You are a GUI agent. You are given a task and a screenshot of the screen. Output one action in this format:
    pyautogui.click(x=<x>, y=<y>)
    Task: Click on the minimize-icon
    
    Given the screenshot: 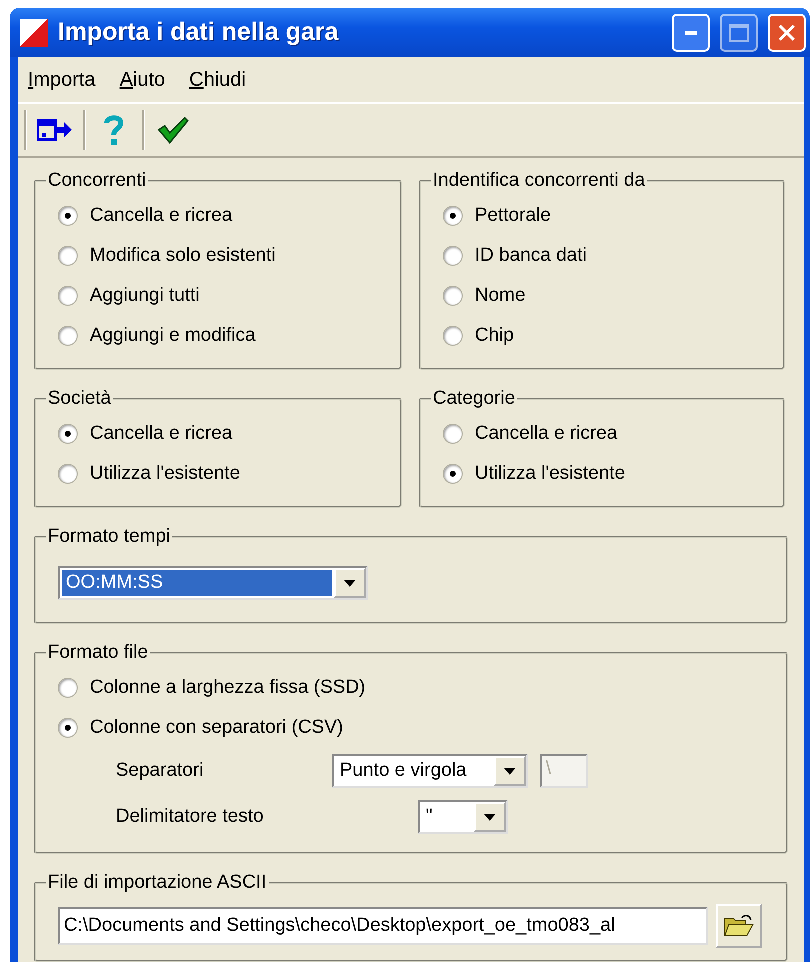 What is the action you would take?
    pyautogui.click(x=691, y=32)
    